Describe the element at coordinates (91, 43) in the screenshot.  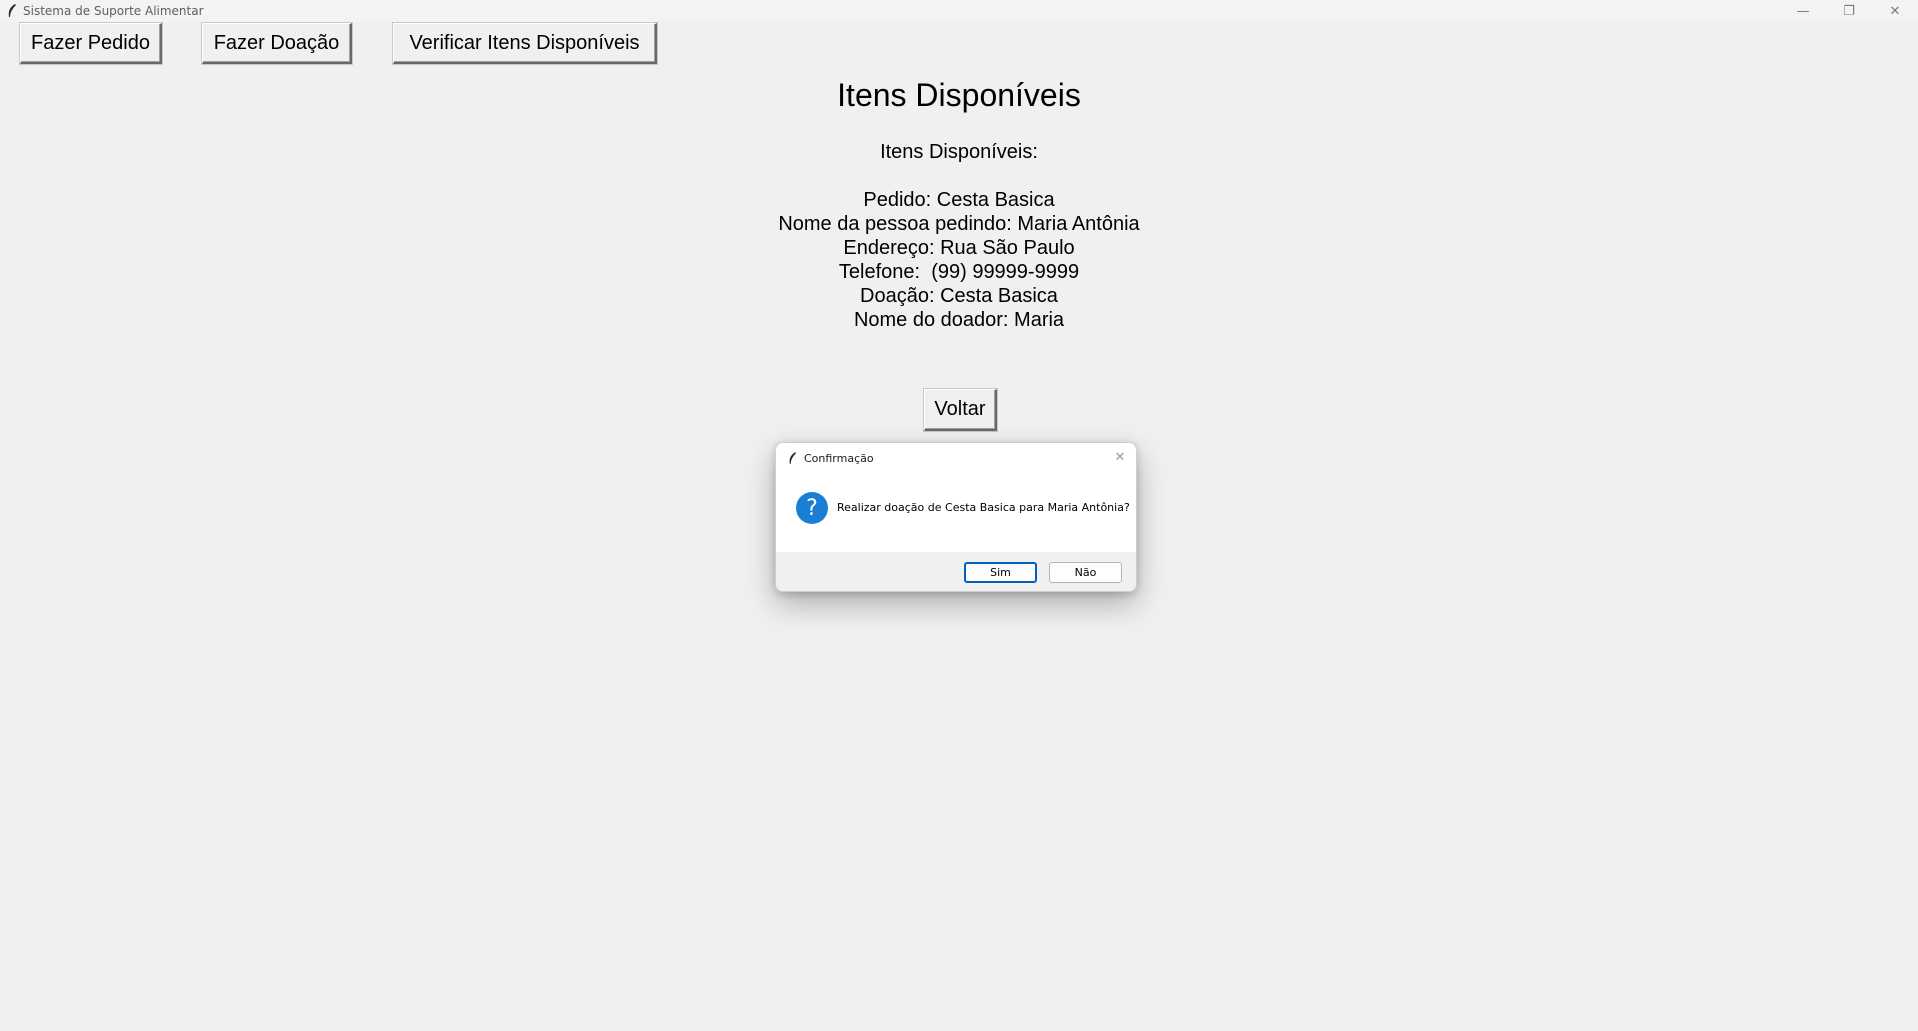
I see `fazer-pedido-button: Fazer Pedido` at that location.